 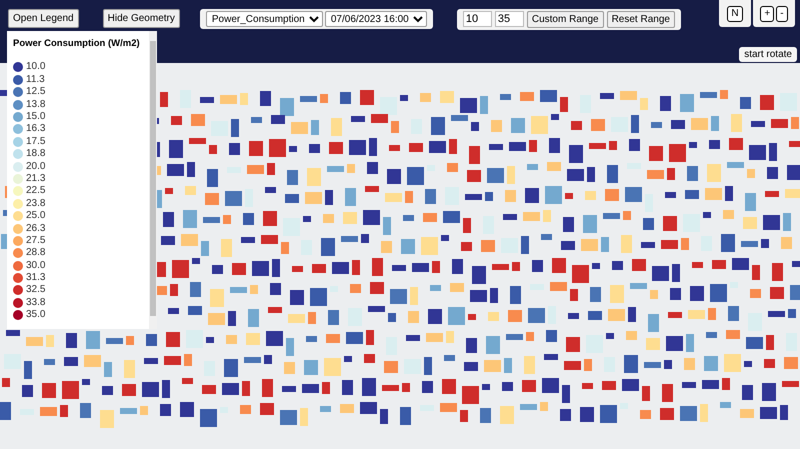 What do you see at coordinates (36, 154) in the screenshot?
I see `legend-value: 18.8` at bounding box center [36, 154].